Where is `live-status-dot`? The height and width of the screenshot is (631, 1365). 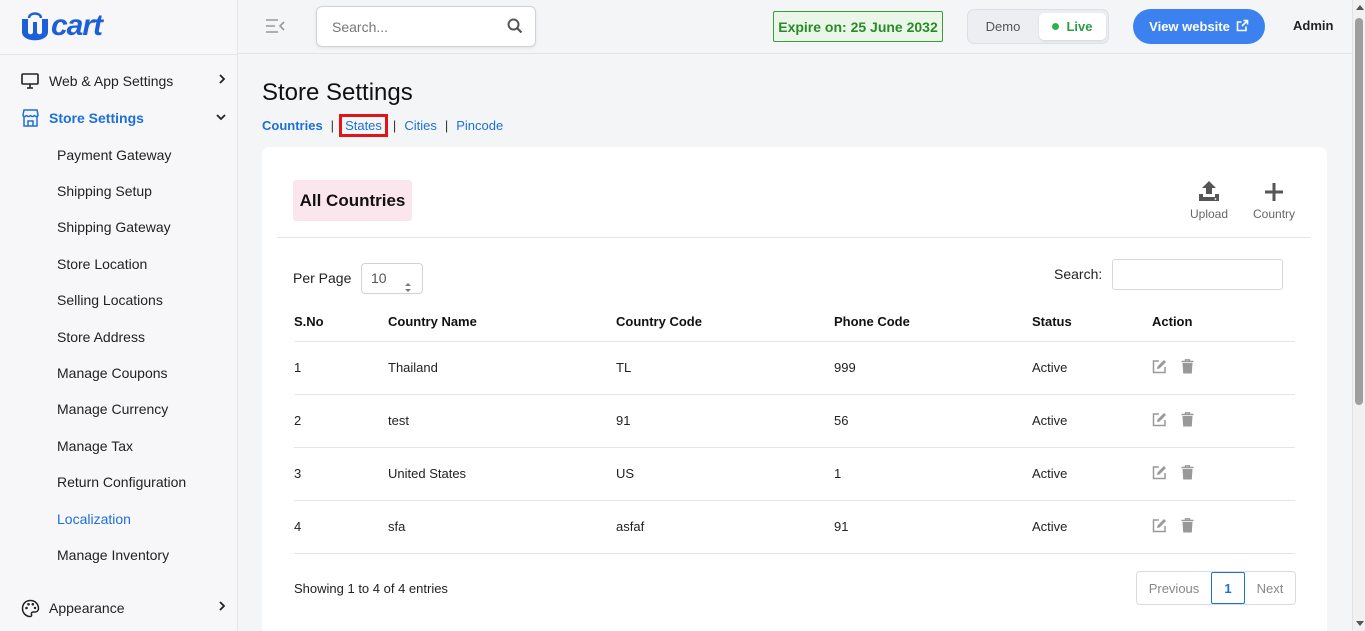 live-status-dot is located at coordinates (1056, 26).